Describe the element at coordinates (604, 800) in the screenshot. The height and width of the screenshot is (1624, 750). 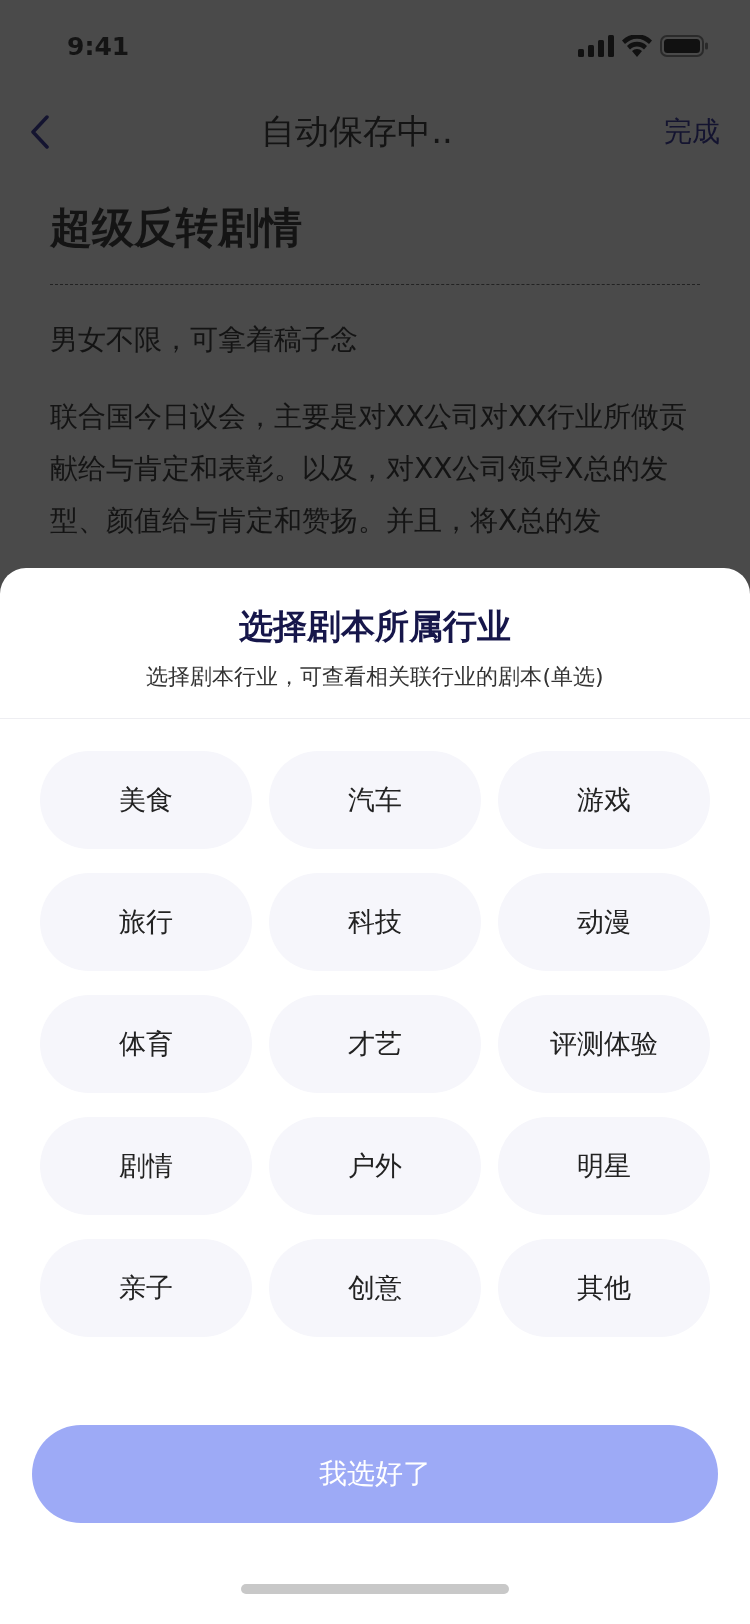
I see `industry-option: 游戏` at that location.